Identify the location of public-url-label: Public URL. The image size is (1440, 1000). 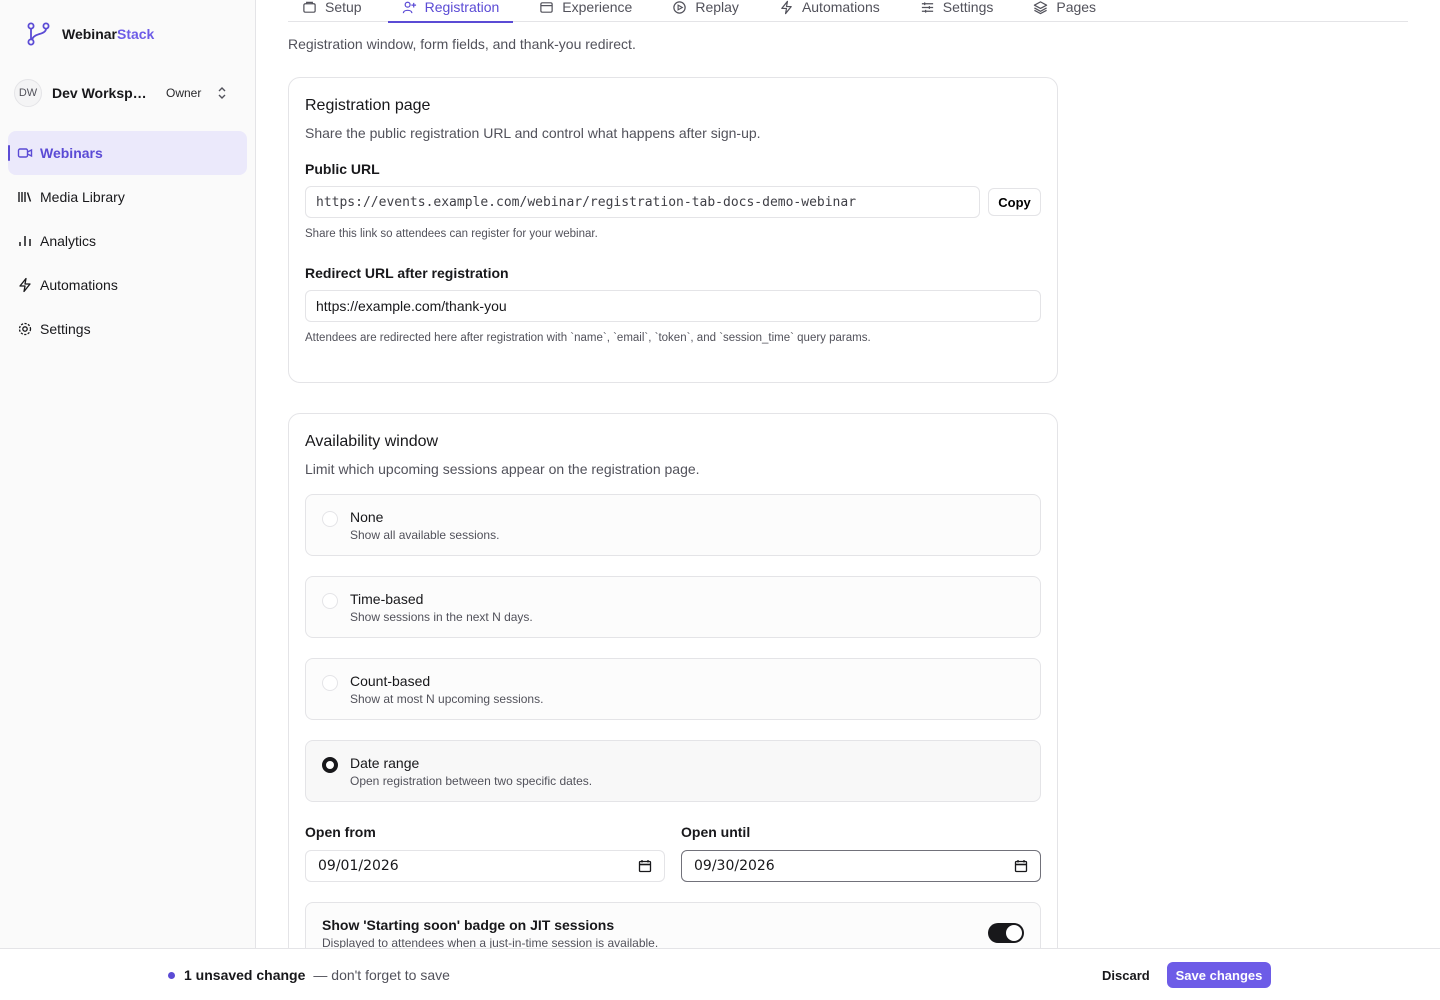
(342, 169).